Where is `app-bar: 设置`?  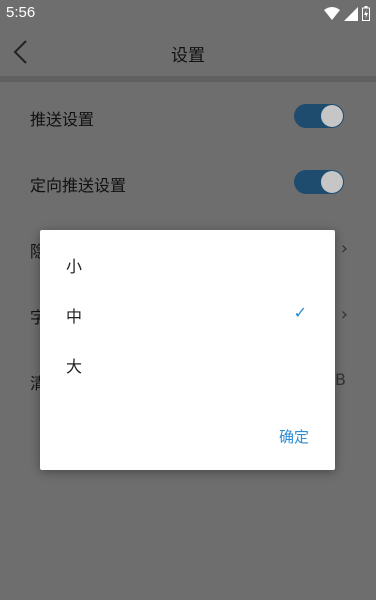 app-bar: 设置 is located at coordinates (188, 52).